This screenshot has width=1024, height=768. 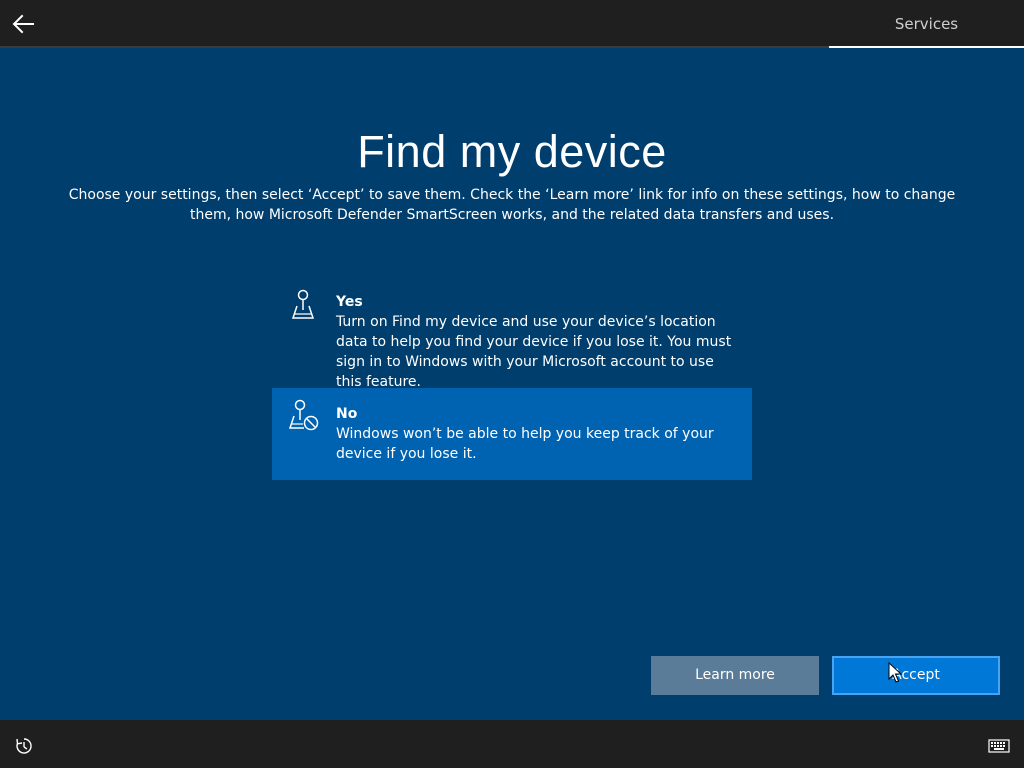 I want to click on accept-button: Accept, so click(x=916, y=675).